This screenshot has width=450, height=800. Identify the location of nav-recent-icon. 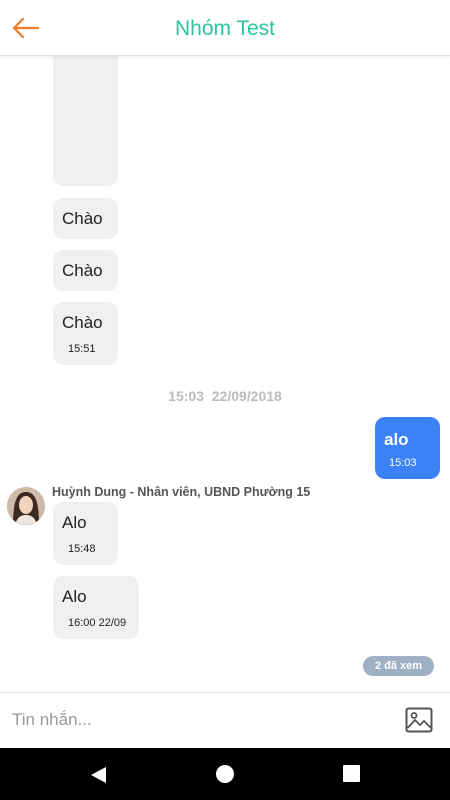
(351, 773).